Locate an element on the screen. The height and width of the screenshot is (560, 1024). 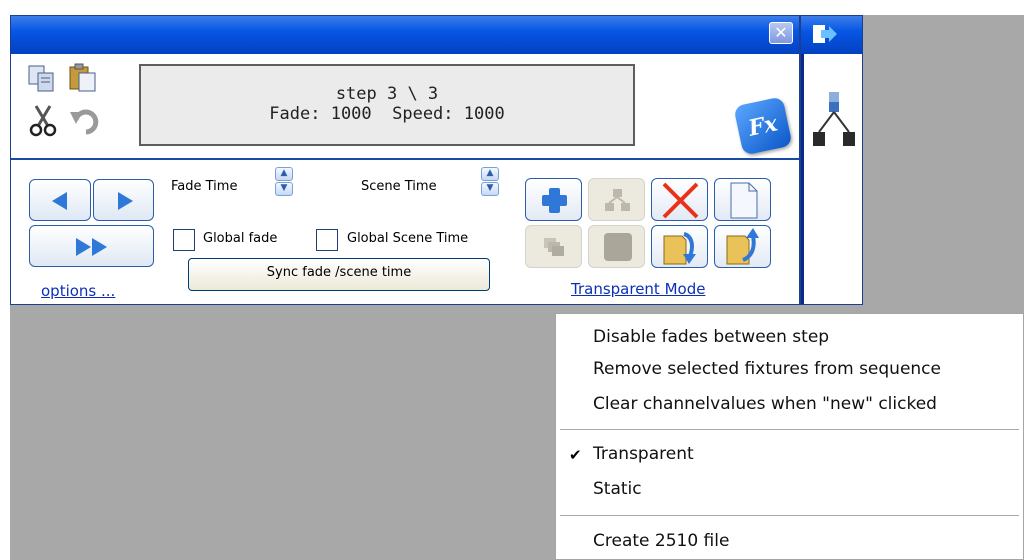
step-display: step 3 \ 3 Fade: 1000 Speed: 1000 is located at coordinates (387, 105).